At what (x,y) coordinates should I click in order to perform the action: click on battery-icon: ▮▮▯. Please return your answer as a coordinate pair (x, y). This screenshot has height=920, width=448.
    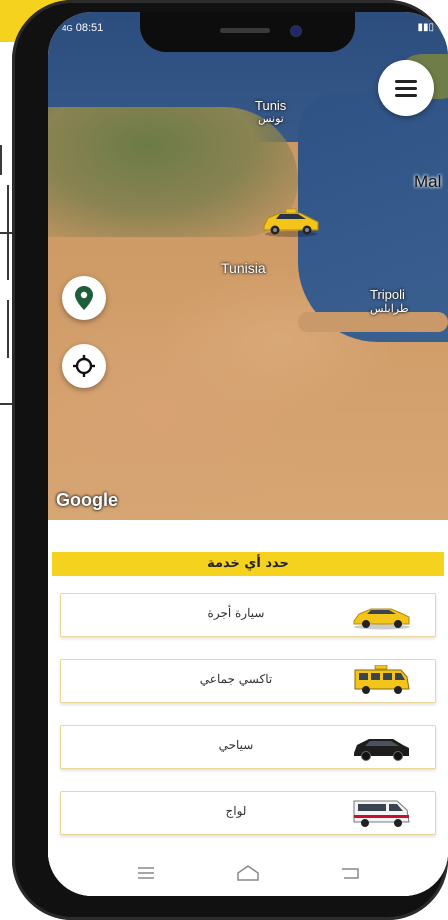
    Looking at the image, I should click on (425, 27).